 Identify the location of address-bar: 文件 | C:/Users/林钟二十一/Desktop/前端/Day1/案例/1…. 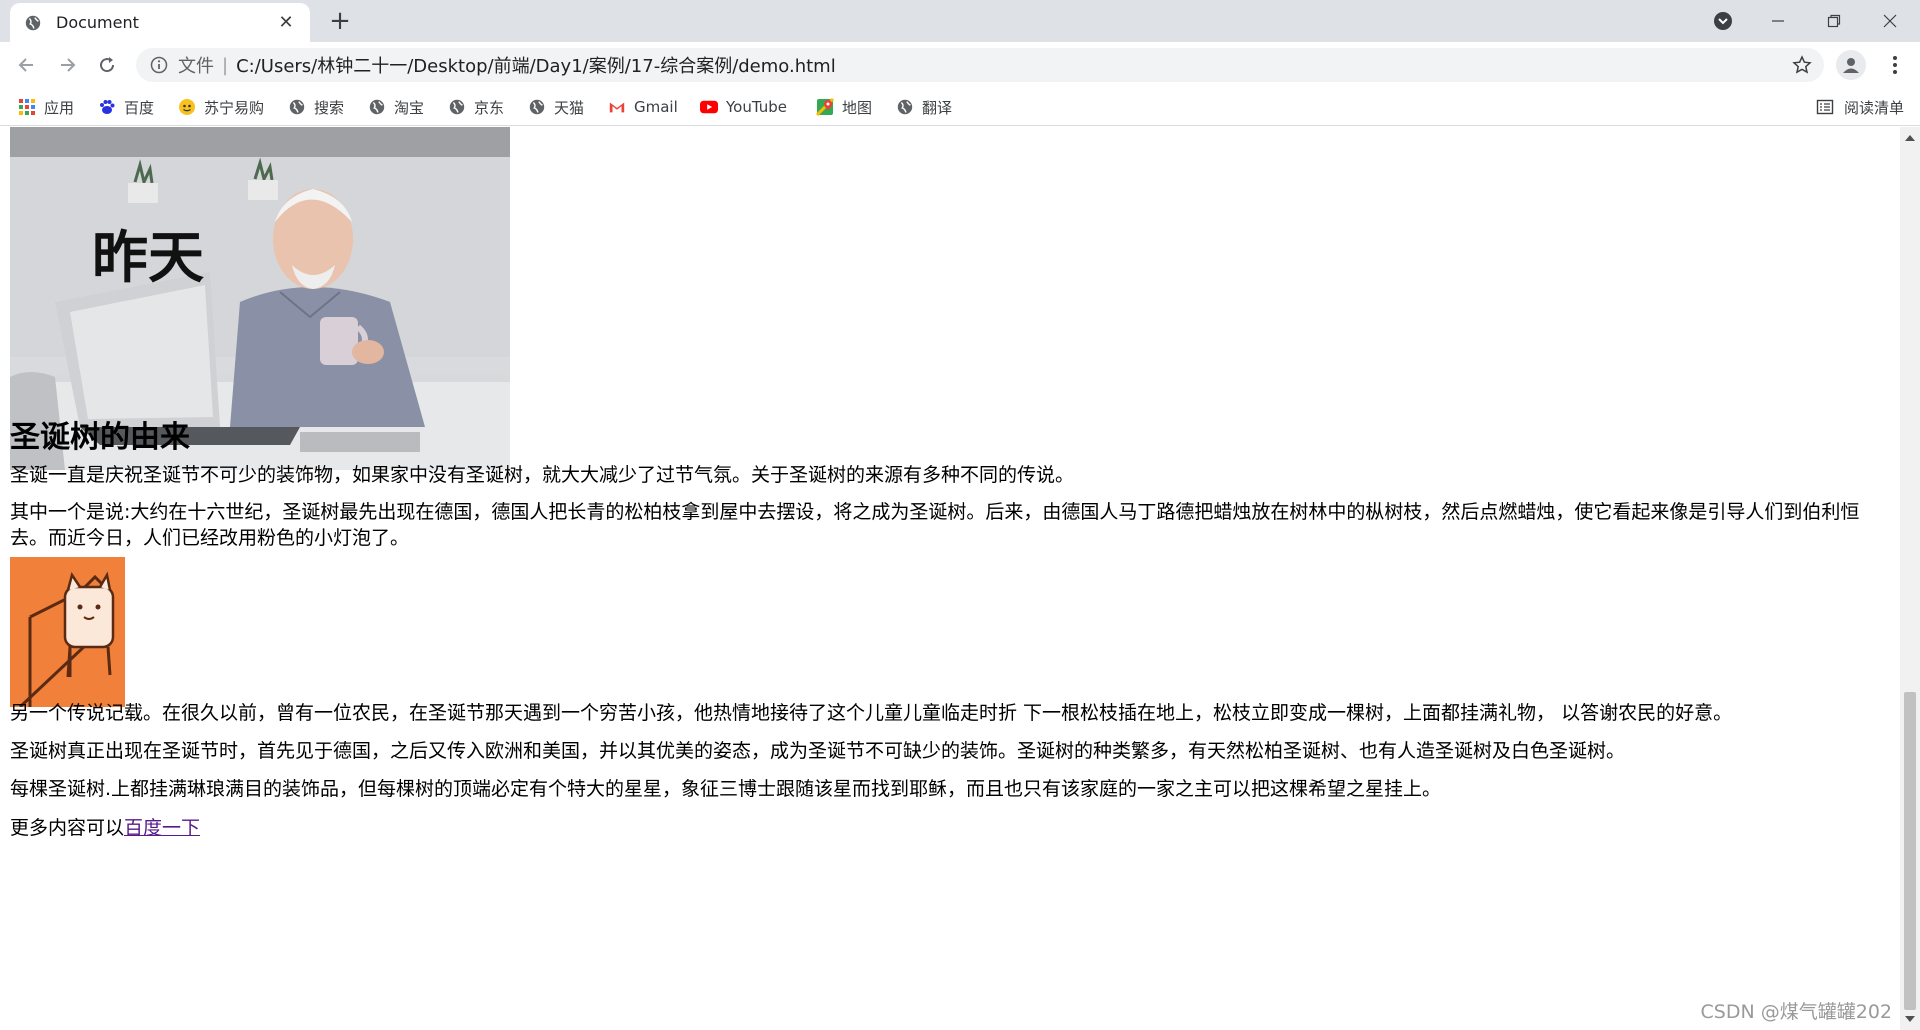
(980, 65).